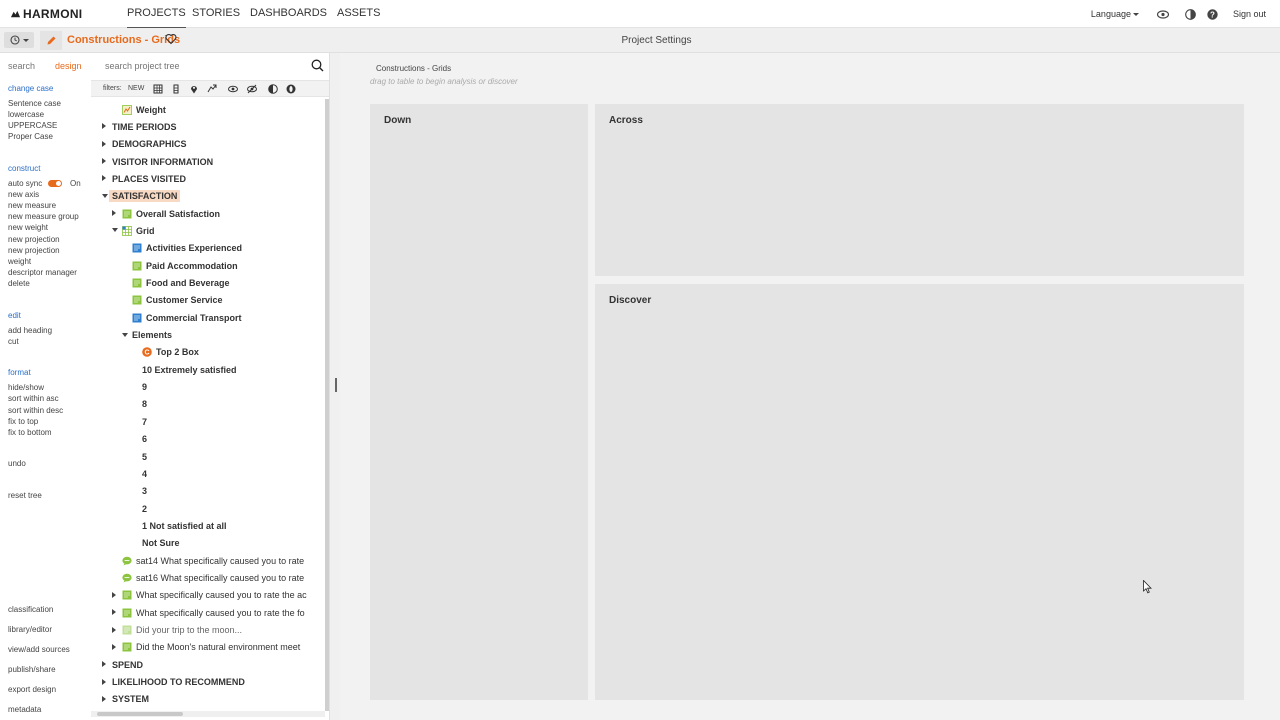 This screenshot has height=720, width=1280. I want to click on eye-icon, so click(1162, 14).